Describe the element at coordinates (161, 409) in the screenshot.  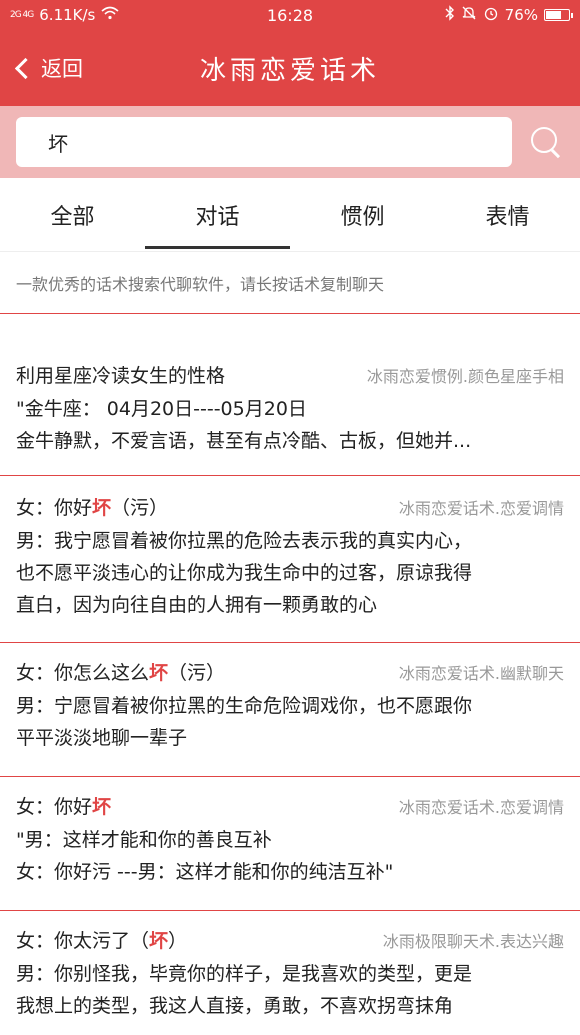
I see `item-line: "金牛座： 04月20日----05月20日` at that location.